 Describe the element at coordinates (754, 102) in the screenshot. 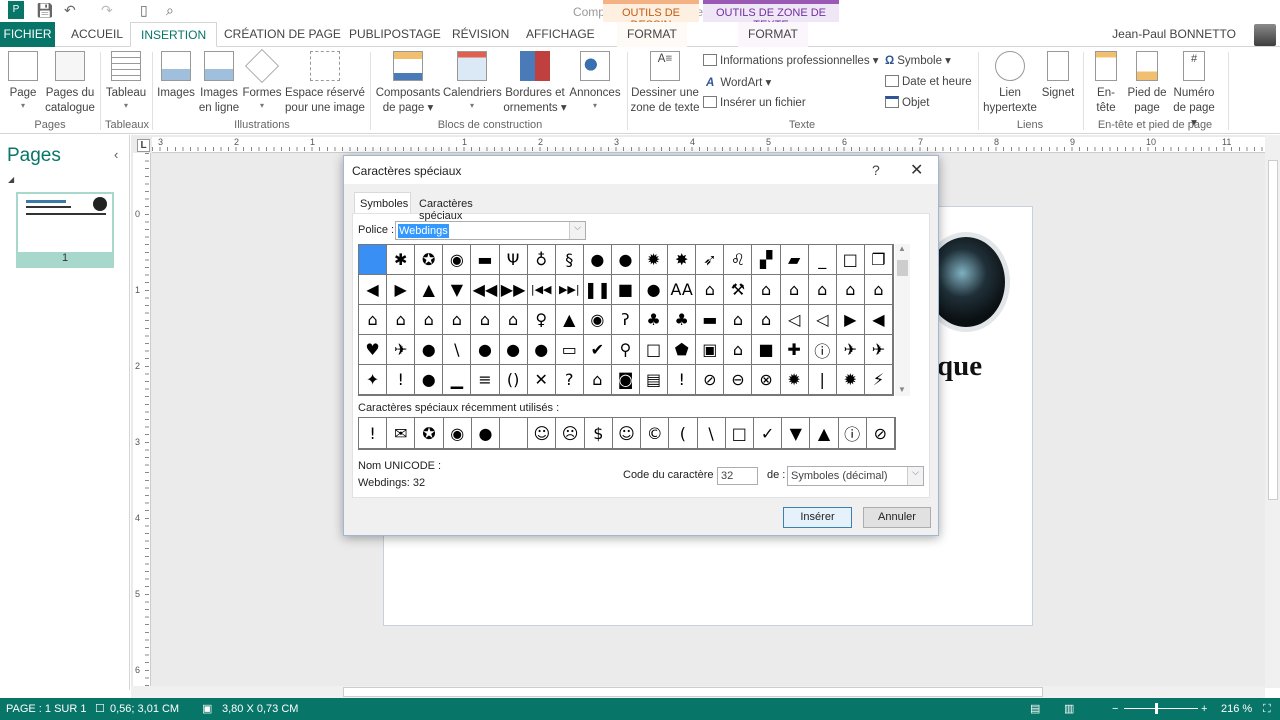

I see `insert-file-button: Insérer un fichier` at that location.